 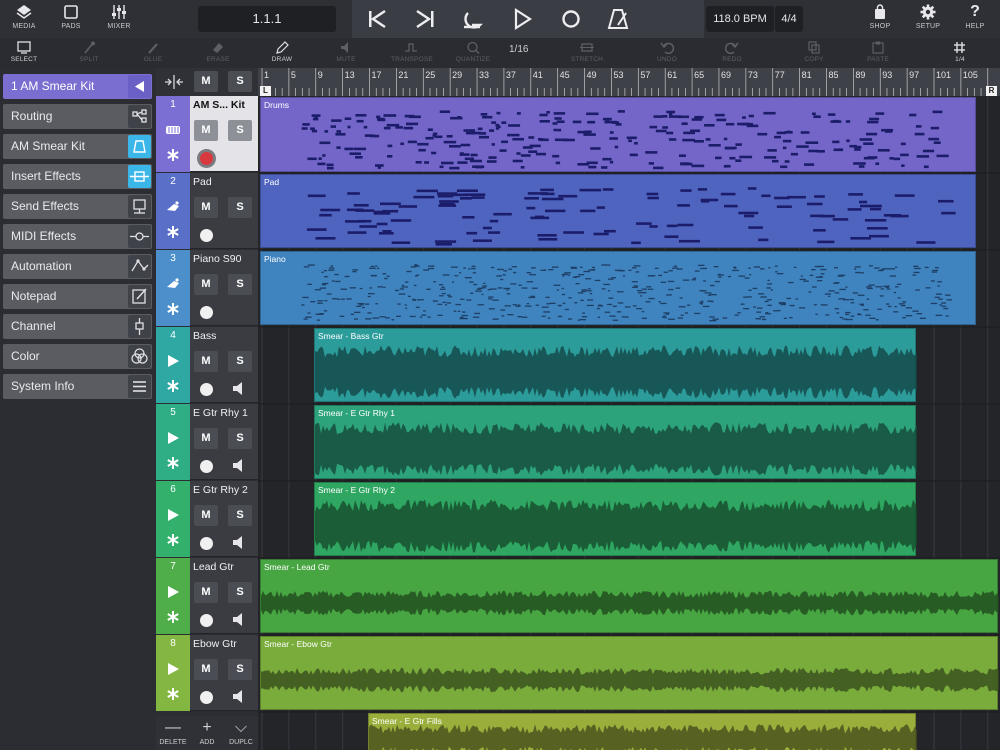 What do you see at coordinates (629, 673) in the screenshot?
I see `clip-8: Smear - Ebow Gtr` at bounding box center [629, 673].